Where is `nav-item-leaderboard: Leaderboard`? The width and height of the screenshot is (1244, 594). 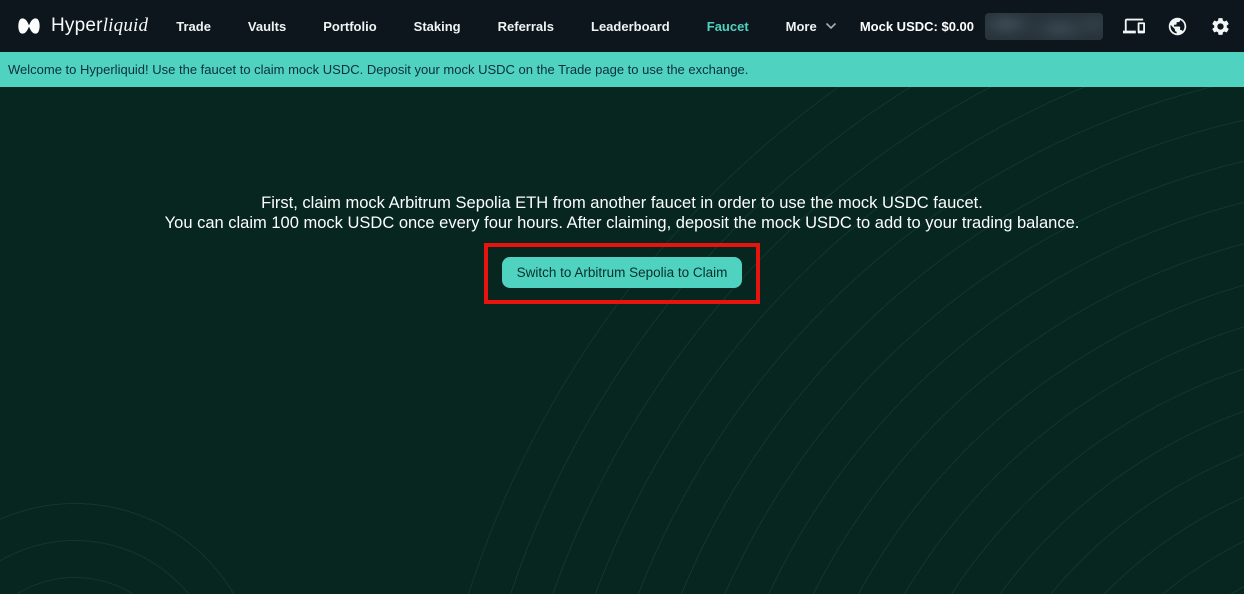
nav-item-leaderboard: Leaderboard is located at coordinates (630, 26).